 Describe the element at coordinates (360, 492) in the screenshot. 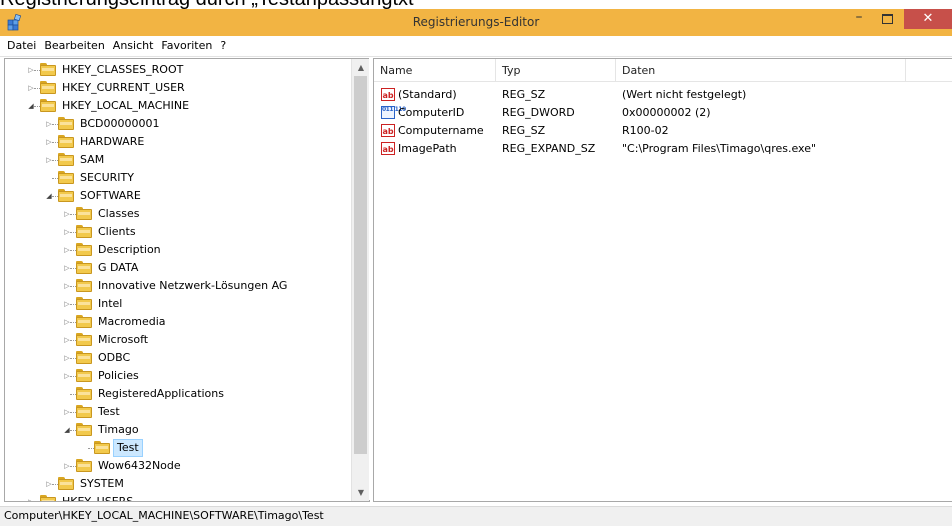

I see `scroll-down-button: ▼` at that location.